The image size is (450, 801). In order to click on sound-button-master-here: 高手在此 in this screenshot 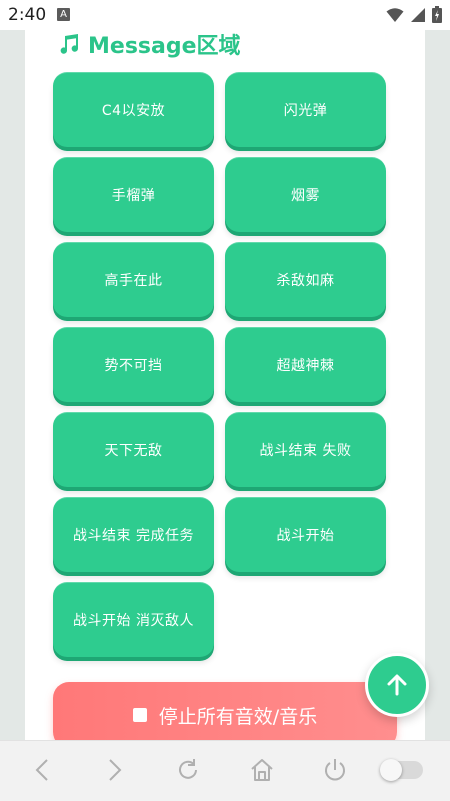, I will do `click(133, 279)`.